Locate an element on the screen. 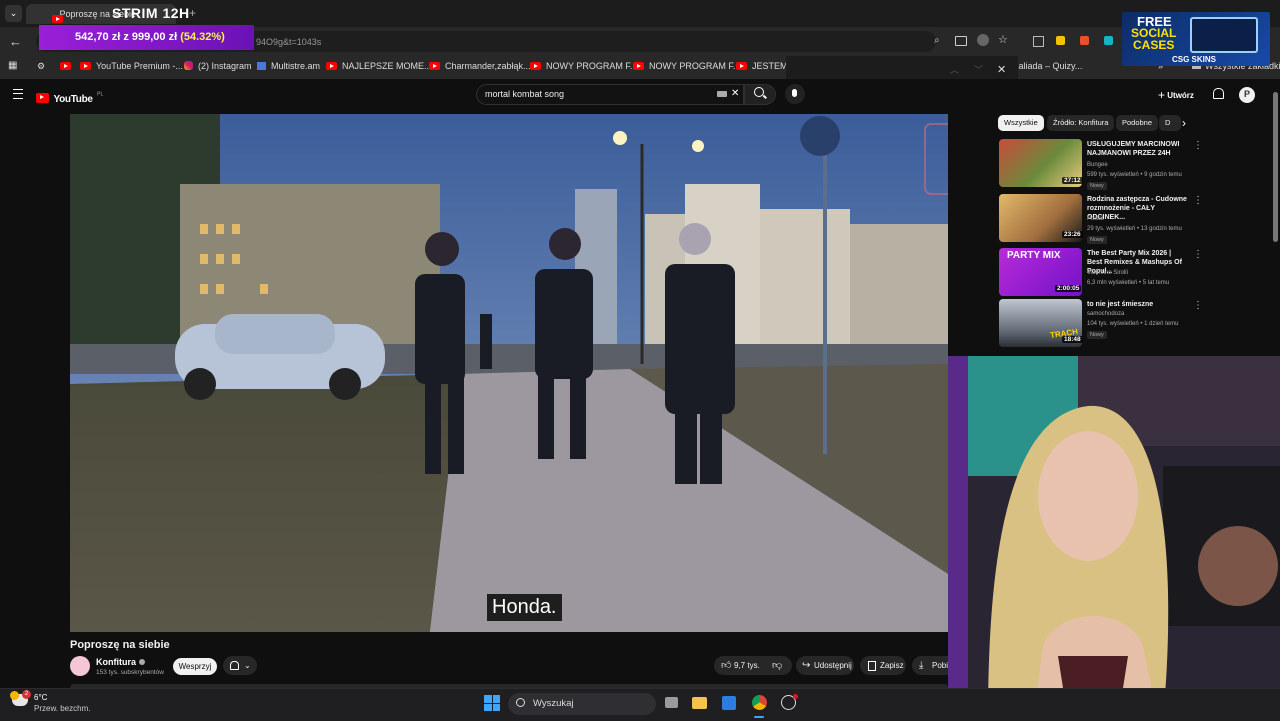 The width and height of the screenshot is (1280, 721). bookmark-youtube-icon is located at coordinates (68, 66).